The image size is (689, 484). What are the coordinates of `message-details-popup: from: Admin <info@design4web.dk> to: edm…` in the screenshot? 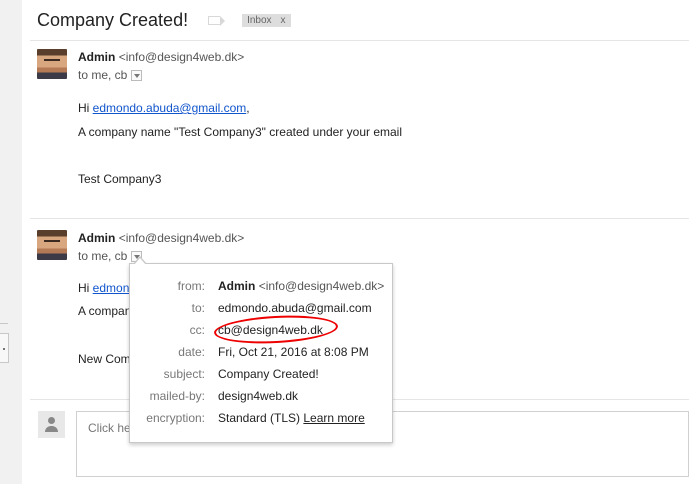 It's located at (261, 349).